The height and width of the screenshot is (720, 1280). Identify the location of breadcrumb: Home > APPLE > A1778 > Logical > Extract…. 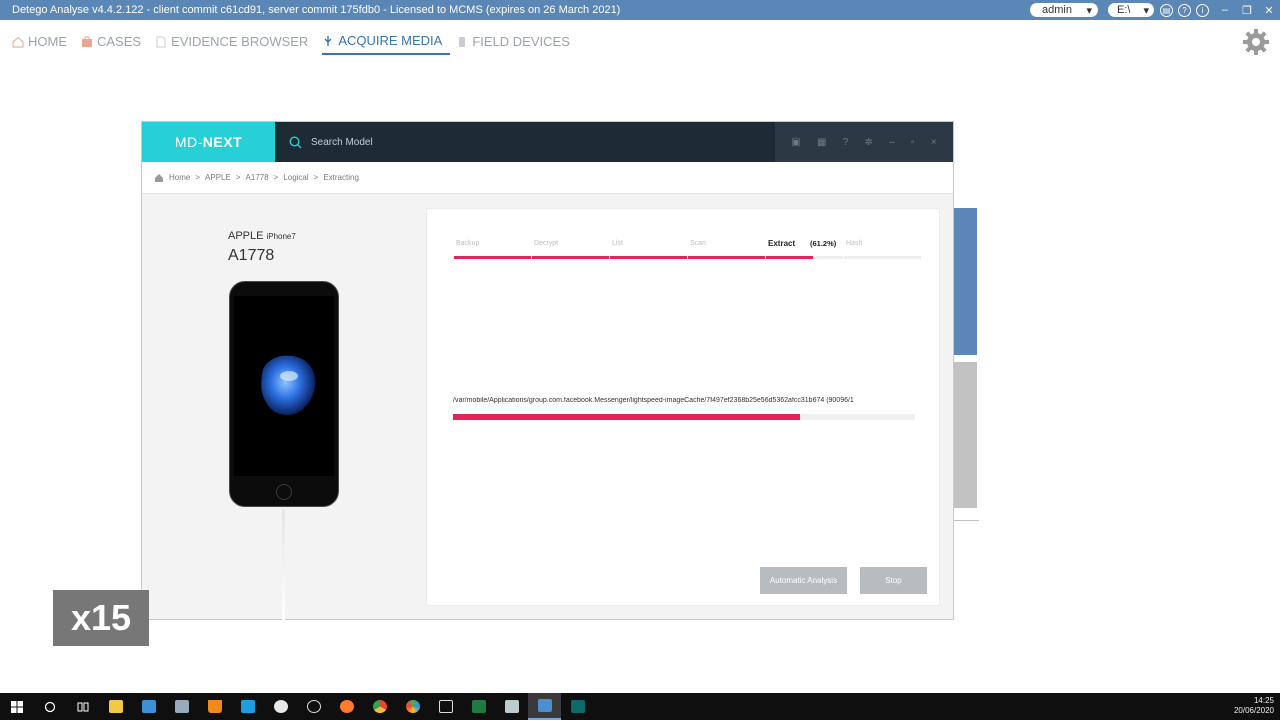
(547, 178).